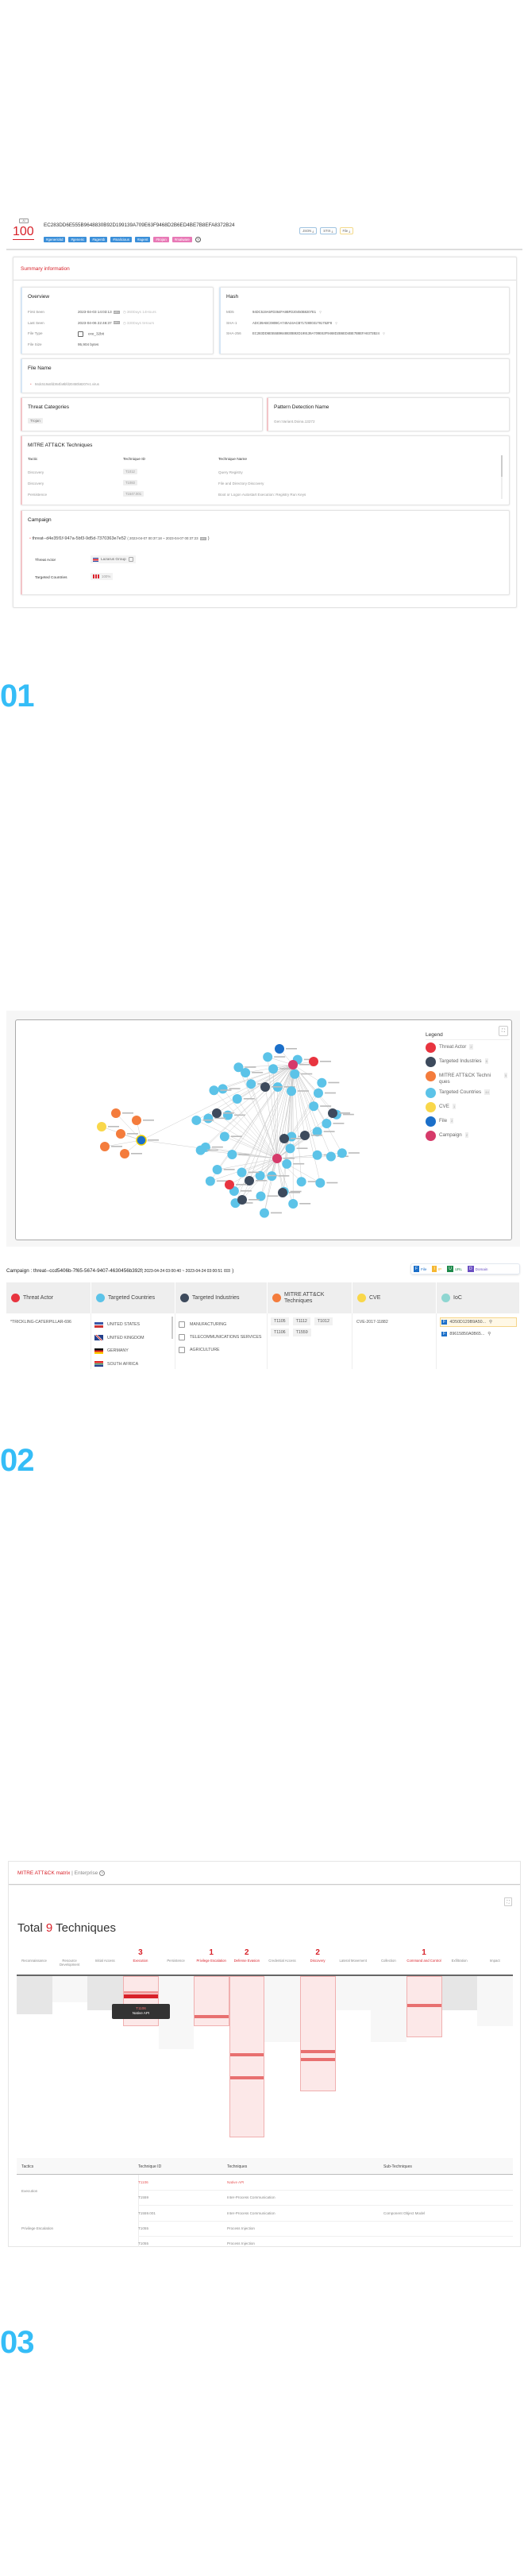  What do you see at coordinates (281, 1961) in the screenshot?
I see `tactic-label: Credential Access` at bounding box center [281, 1961].